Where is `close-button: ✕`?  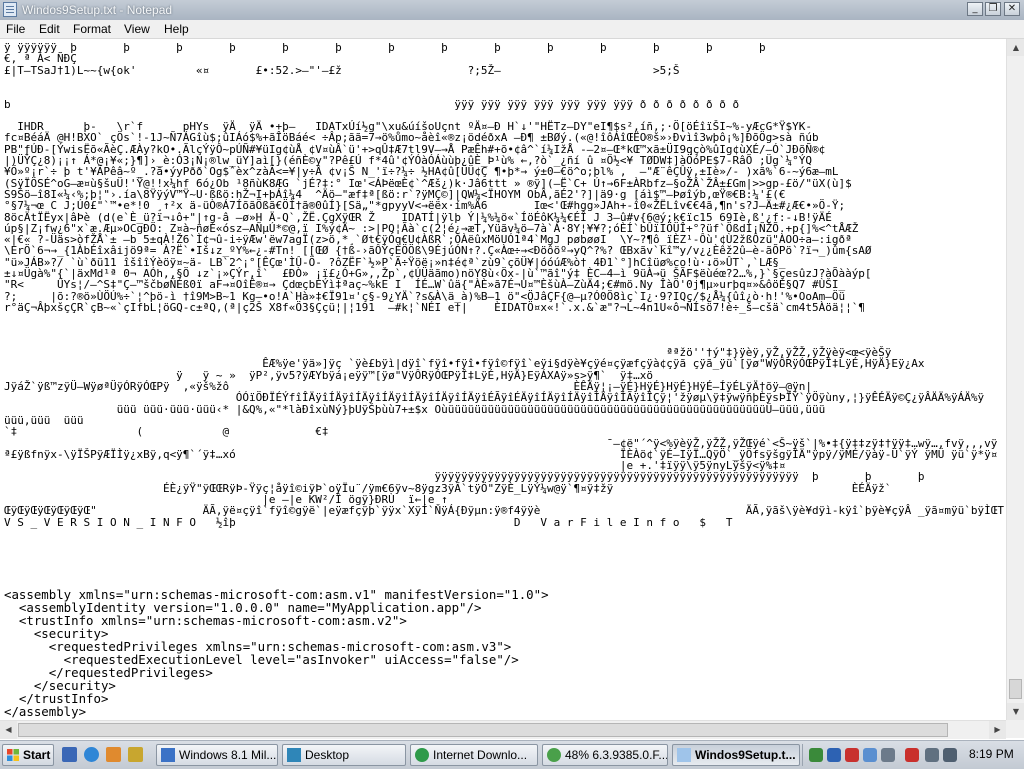
close-button: ✕ is located at coordinates (1012, 9).